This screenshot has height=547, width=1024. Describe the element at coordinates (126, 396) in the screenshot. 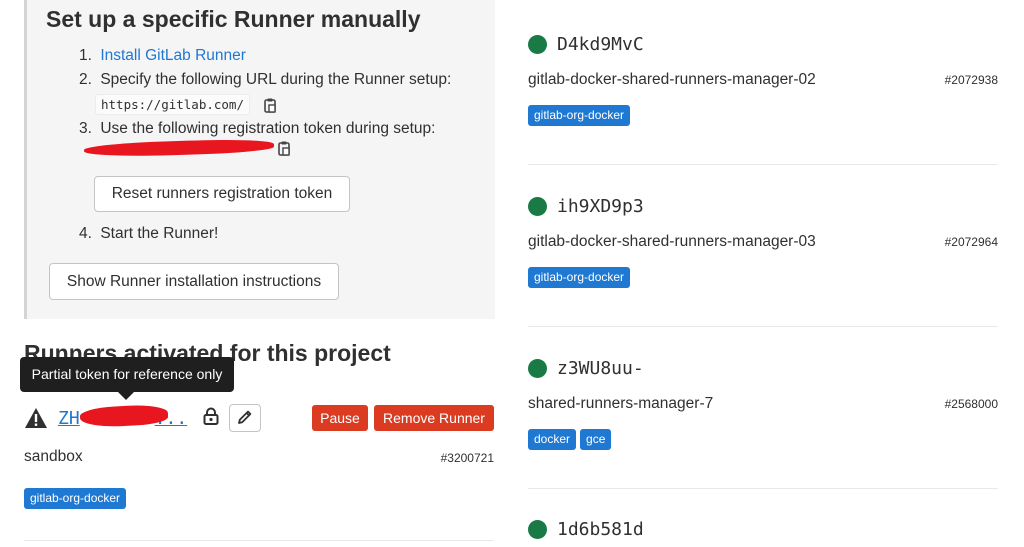

I see `tooltip-arrow` at that location.